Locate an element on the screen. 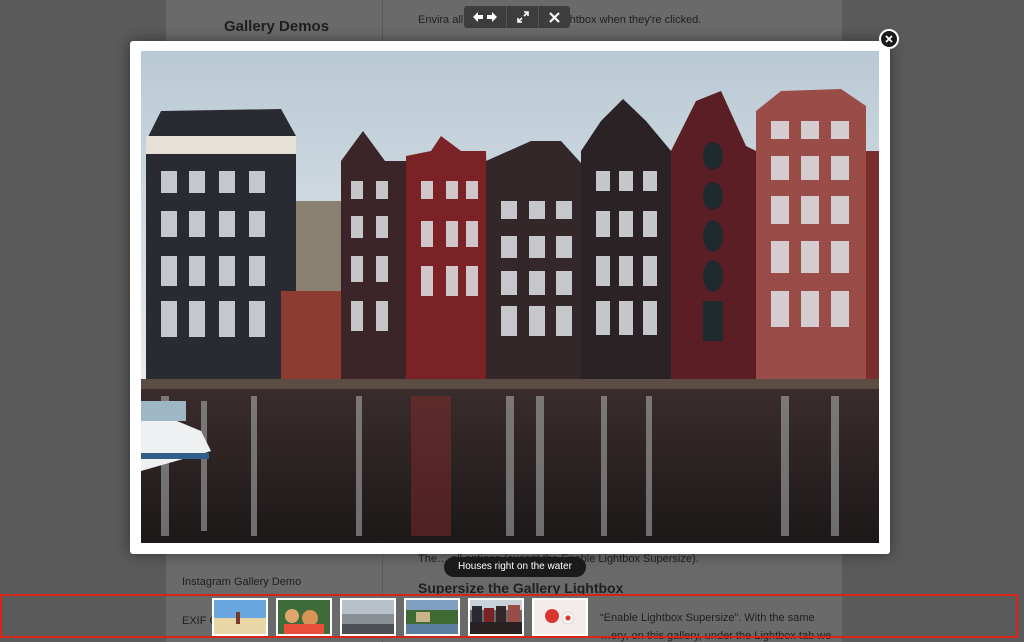 This screenshot has height=642, width=1024. toolbar-close-button is located at coordinates (554, 17).